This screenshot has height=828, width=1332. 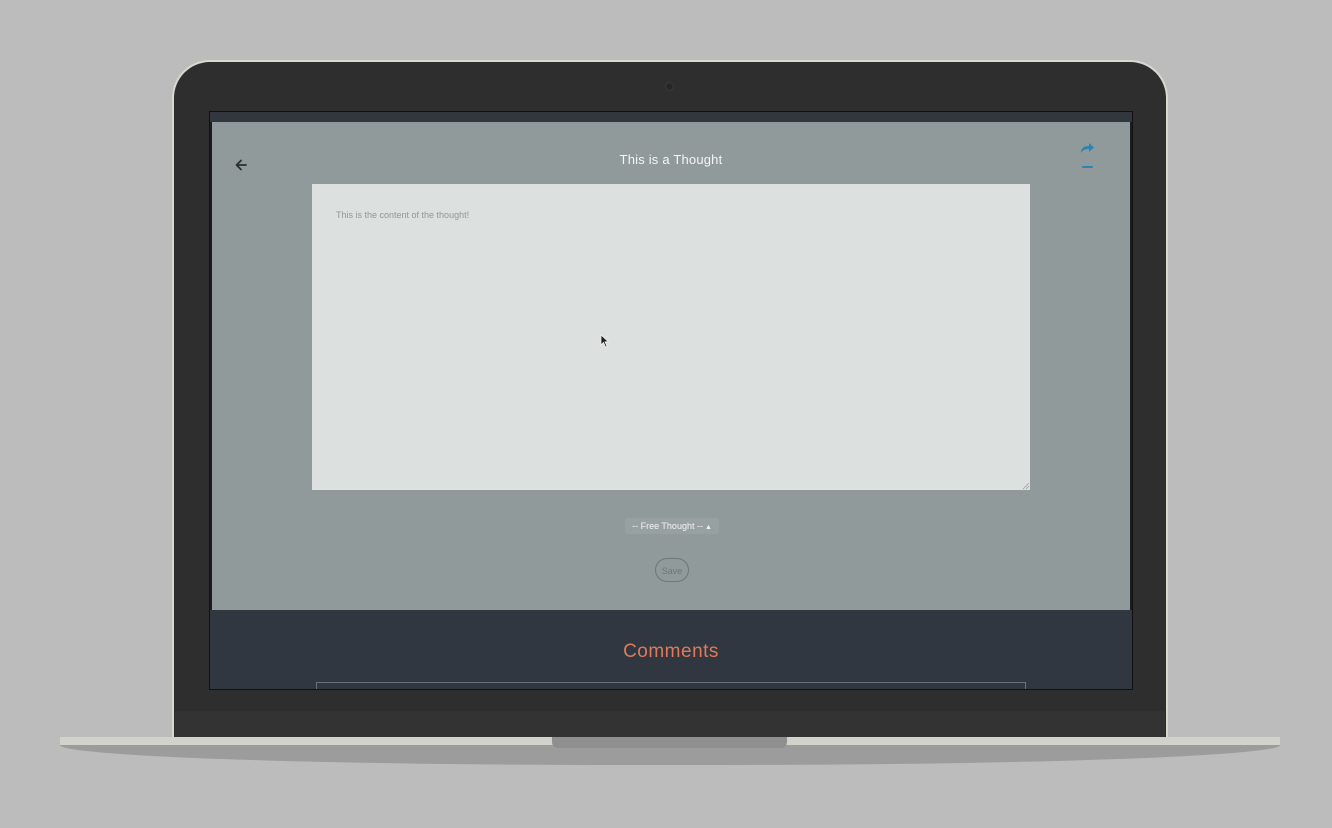 I want to click on resize-grip-icon, so click(x=1026, y=486).